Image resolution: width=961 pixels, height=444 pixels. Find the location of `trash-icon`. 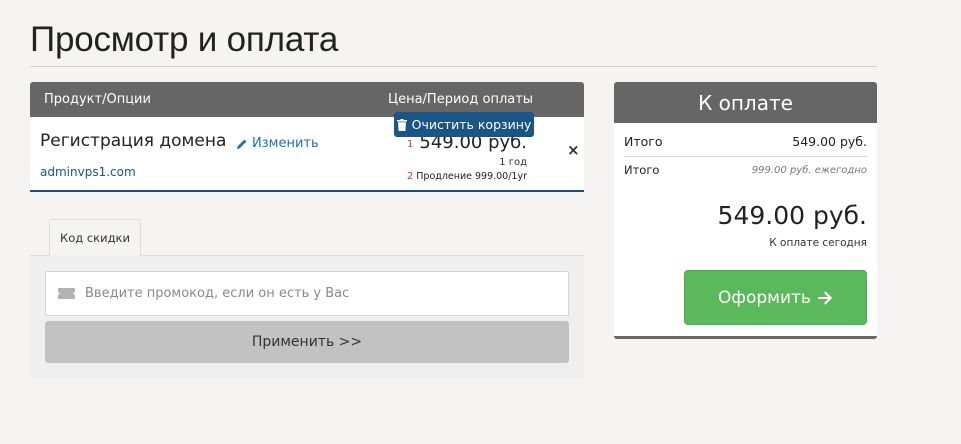

trash-icon is located at coordinates (401, 124).